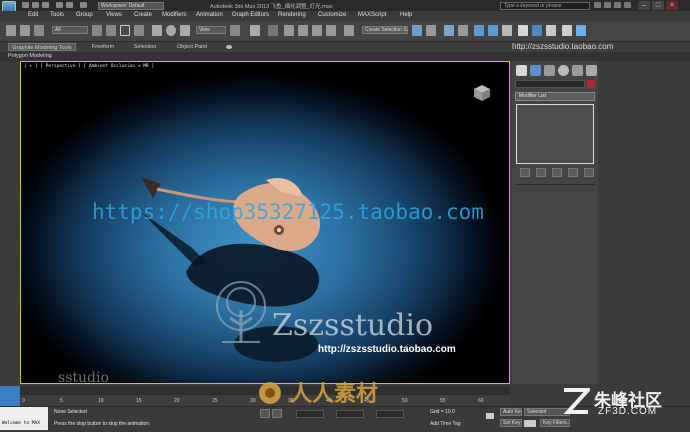 This screenshot has height=432, width=690. What do you see at coordinates (332, 15) in the screenshot?
I see `menu-customize: Customize` at bounding box center [332, 15].